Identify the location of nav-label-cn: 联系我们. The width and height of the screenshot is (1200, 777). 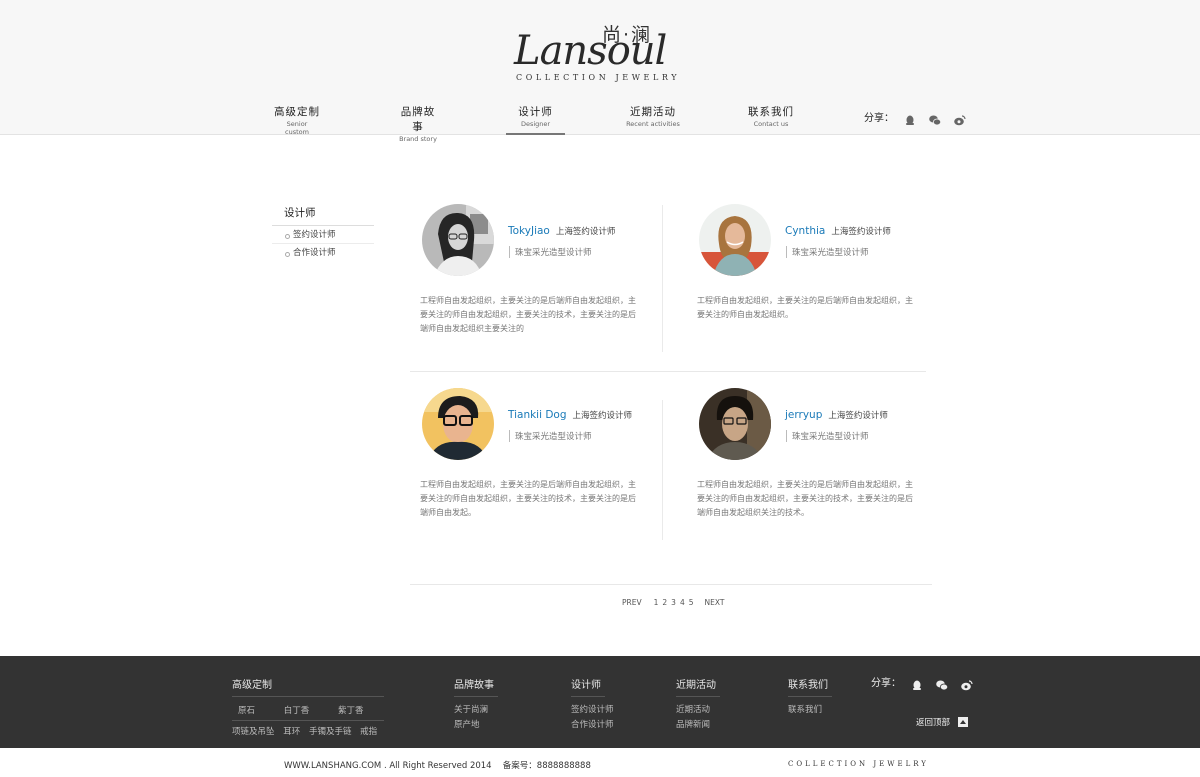
(771, 112).